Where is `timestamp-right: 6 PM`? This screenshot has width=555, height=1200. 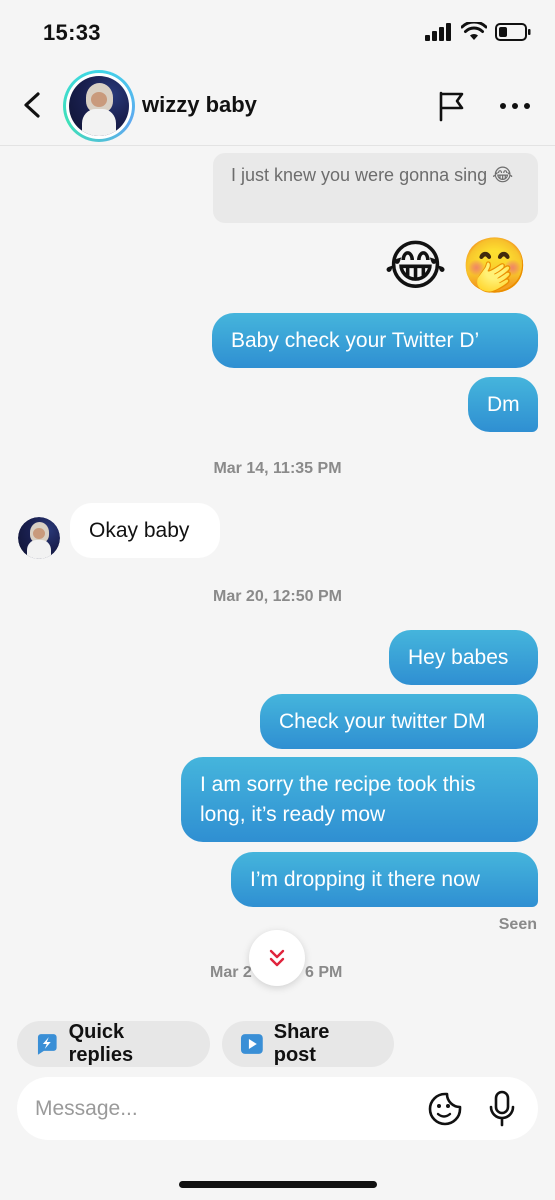
timestamp-right: 6 PM is located at coordinates (324, 972).